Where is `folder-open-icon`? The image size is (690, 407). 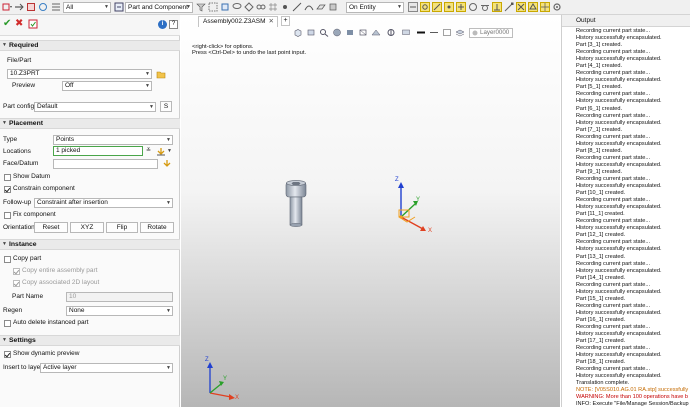
folder-open-icon is located at coordinates (161, 74).